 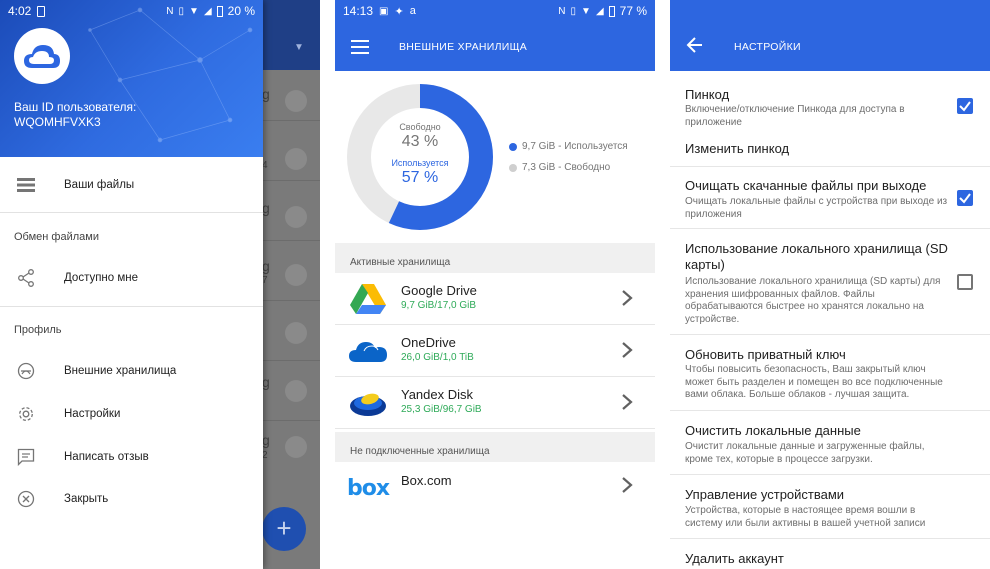 I want to click on app-logo, so click(x=42, y=56).